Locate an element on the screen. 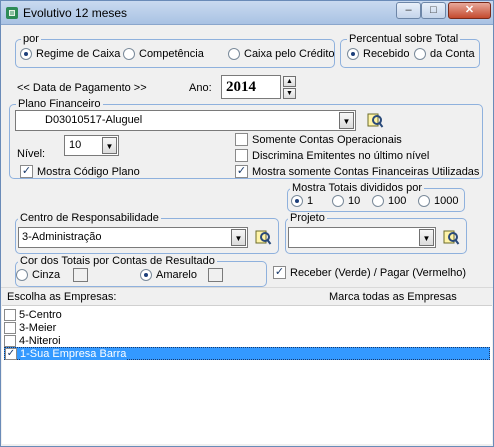 This screenshot has height=447, width=494. maximize-icon: □ is located at coordinates (433, 10).